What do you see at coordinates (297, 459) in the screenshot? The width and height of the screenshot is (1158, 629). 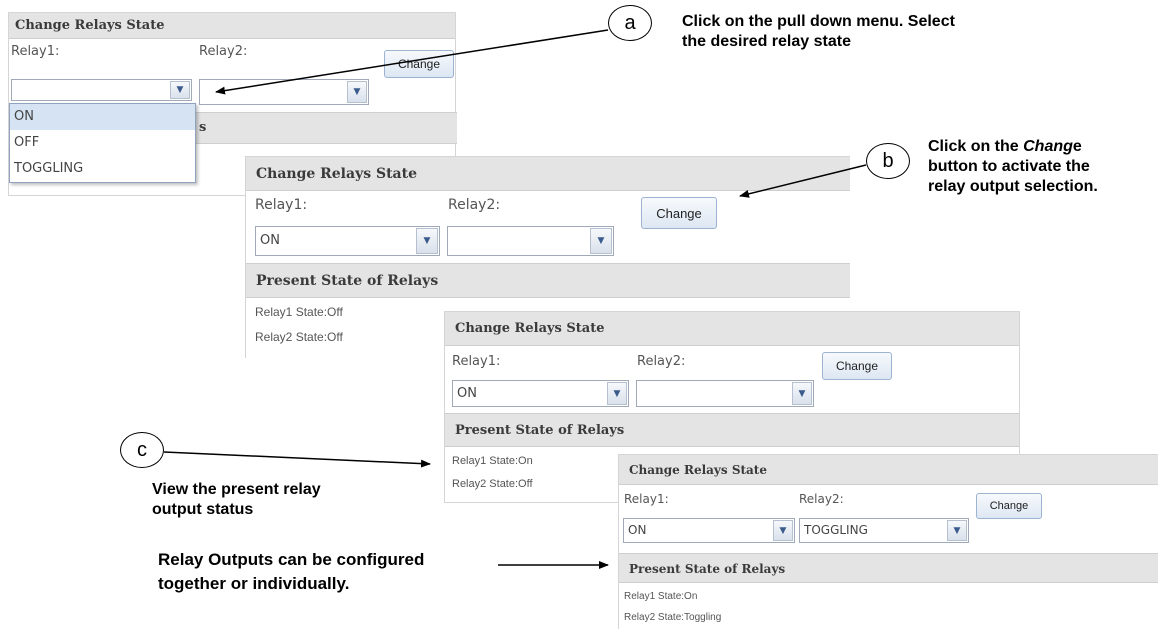 I see `arrow-c` at bounding box center [297, 459].